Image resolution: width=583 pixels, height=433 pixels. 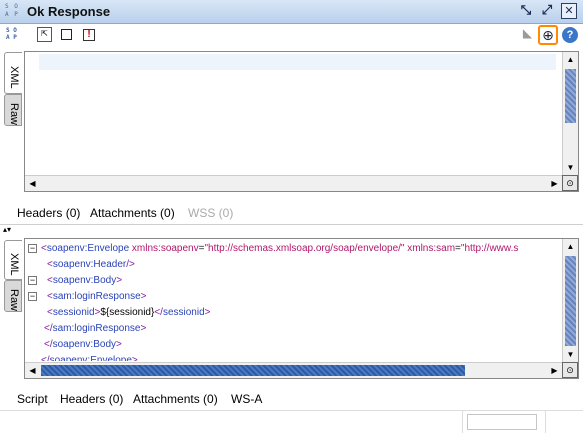 I want to click on alert-icon: !, so click(x=89, y=35).